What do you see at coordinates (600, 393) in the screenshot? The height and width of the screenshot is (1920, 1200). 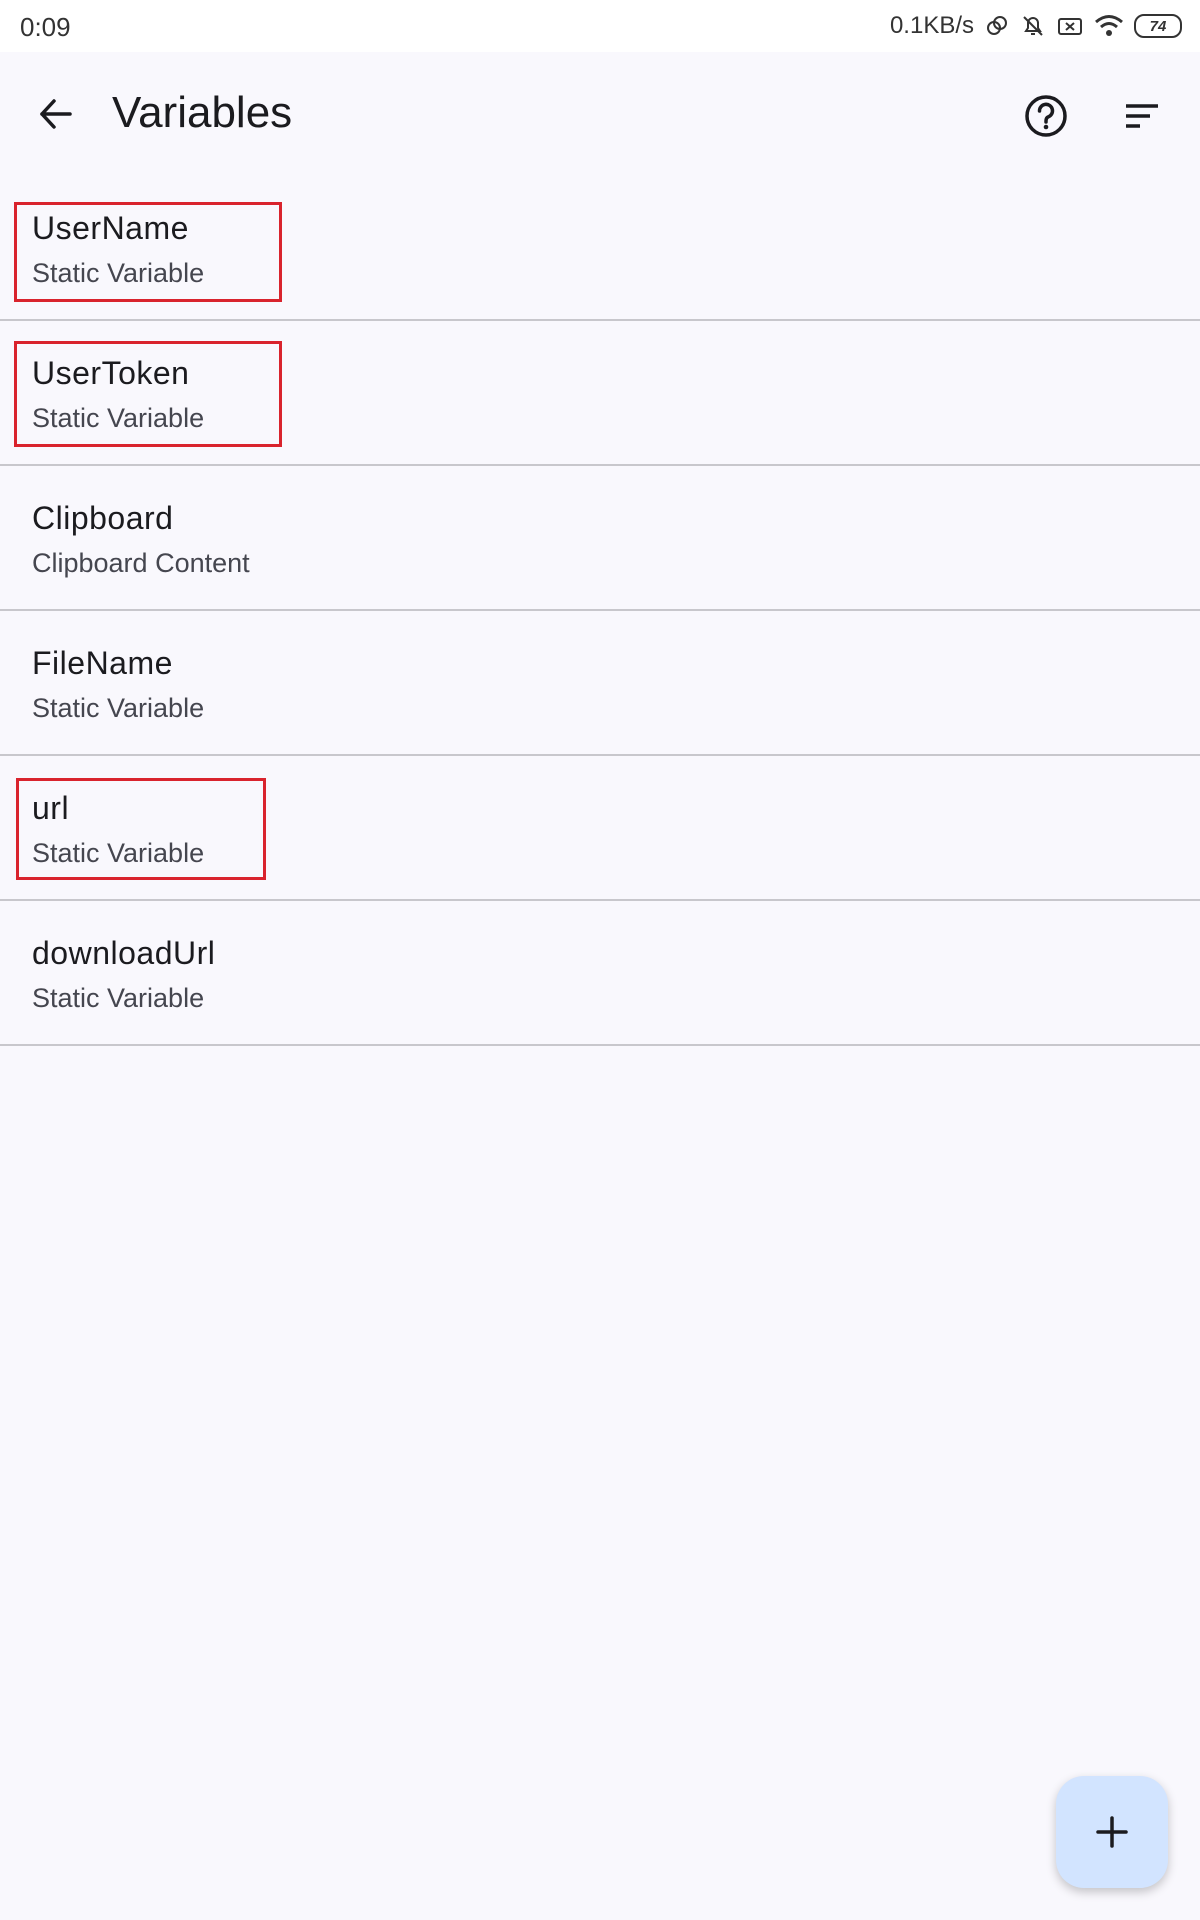 I see `list-item-usertoken: UserToken Static Variable` at bounding box center [600, 393].